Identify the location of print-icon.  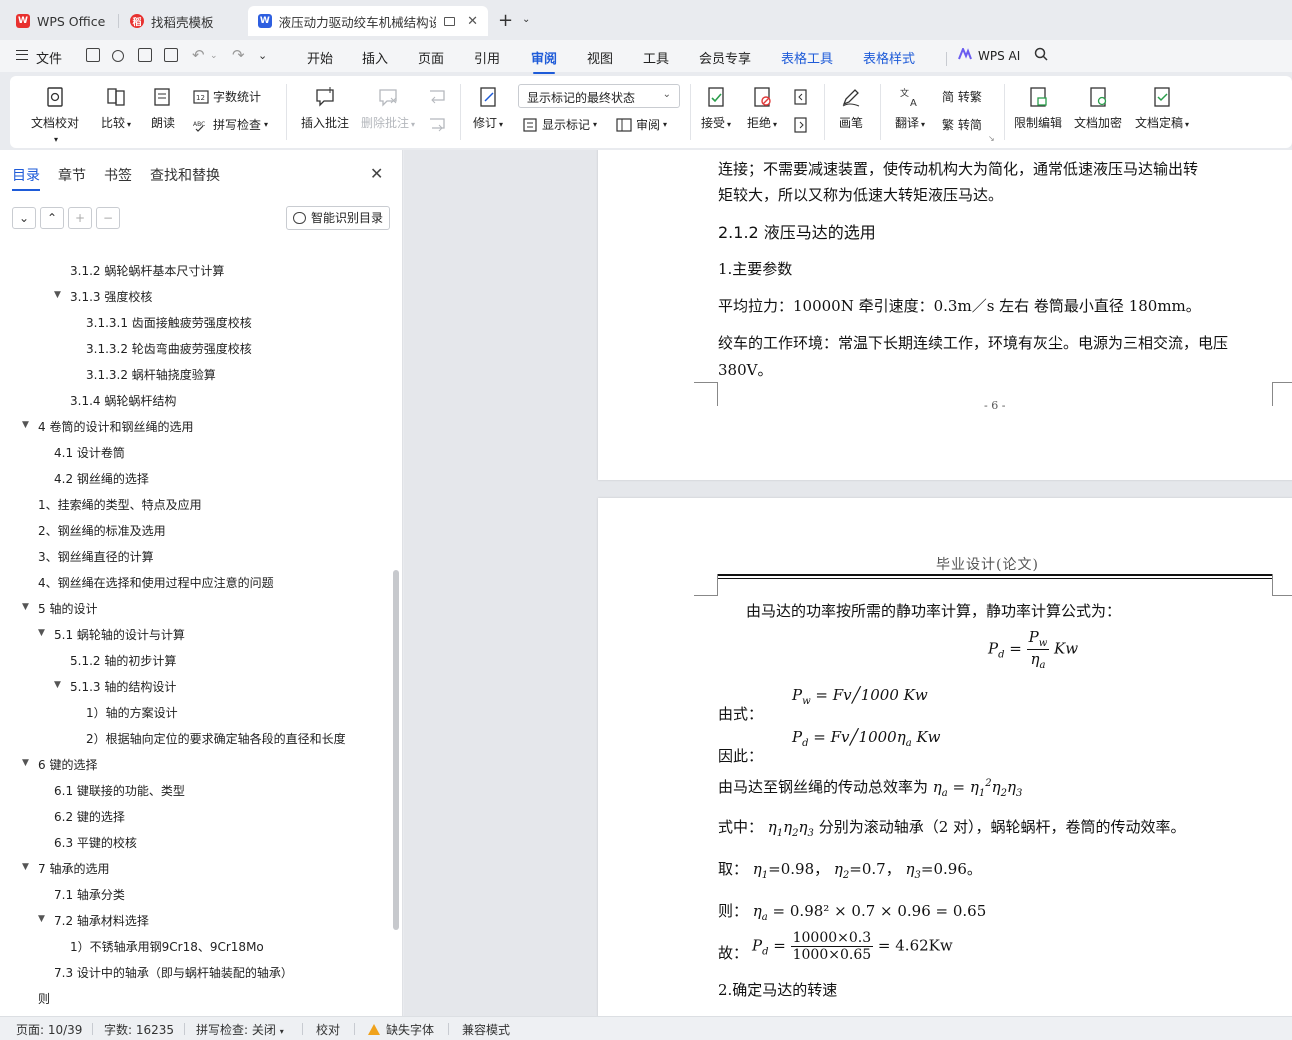
(145, 55).